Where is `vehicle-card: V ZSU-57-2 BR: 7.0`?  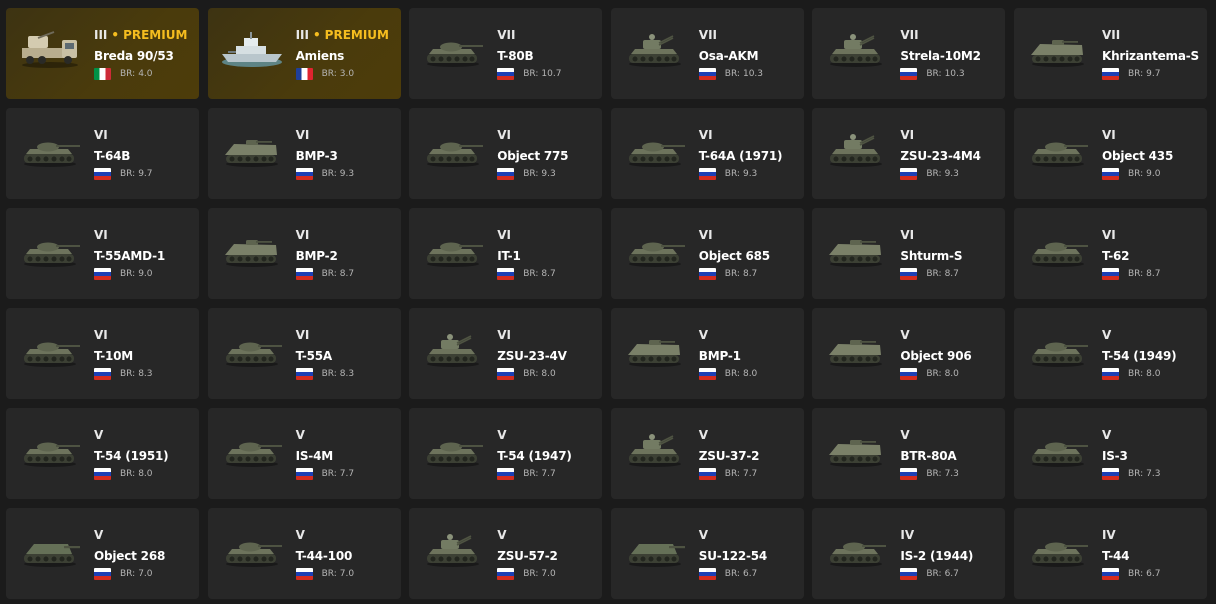 vehicle-card: V ZSU-57-2 BR: 7.0 is located at coordinates (506, 553).